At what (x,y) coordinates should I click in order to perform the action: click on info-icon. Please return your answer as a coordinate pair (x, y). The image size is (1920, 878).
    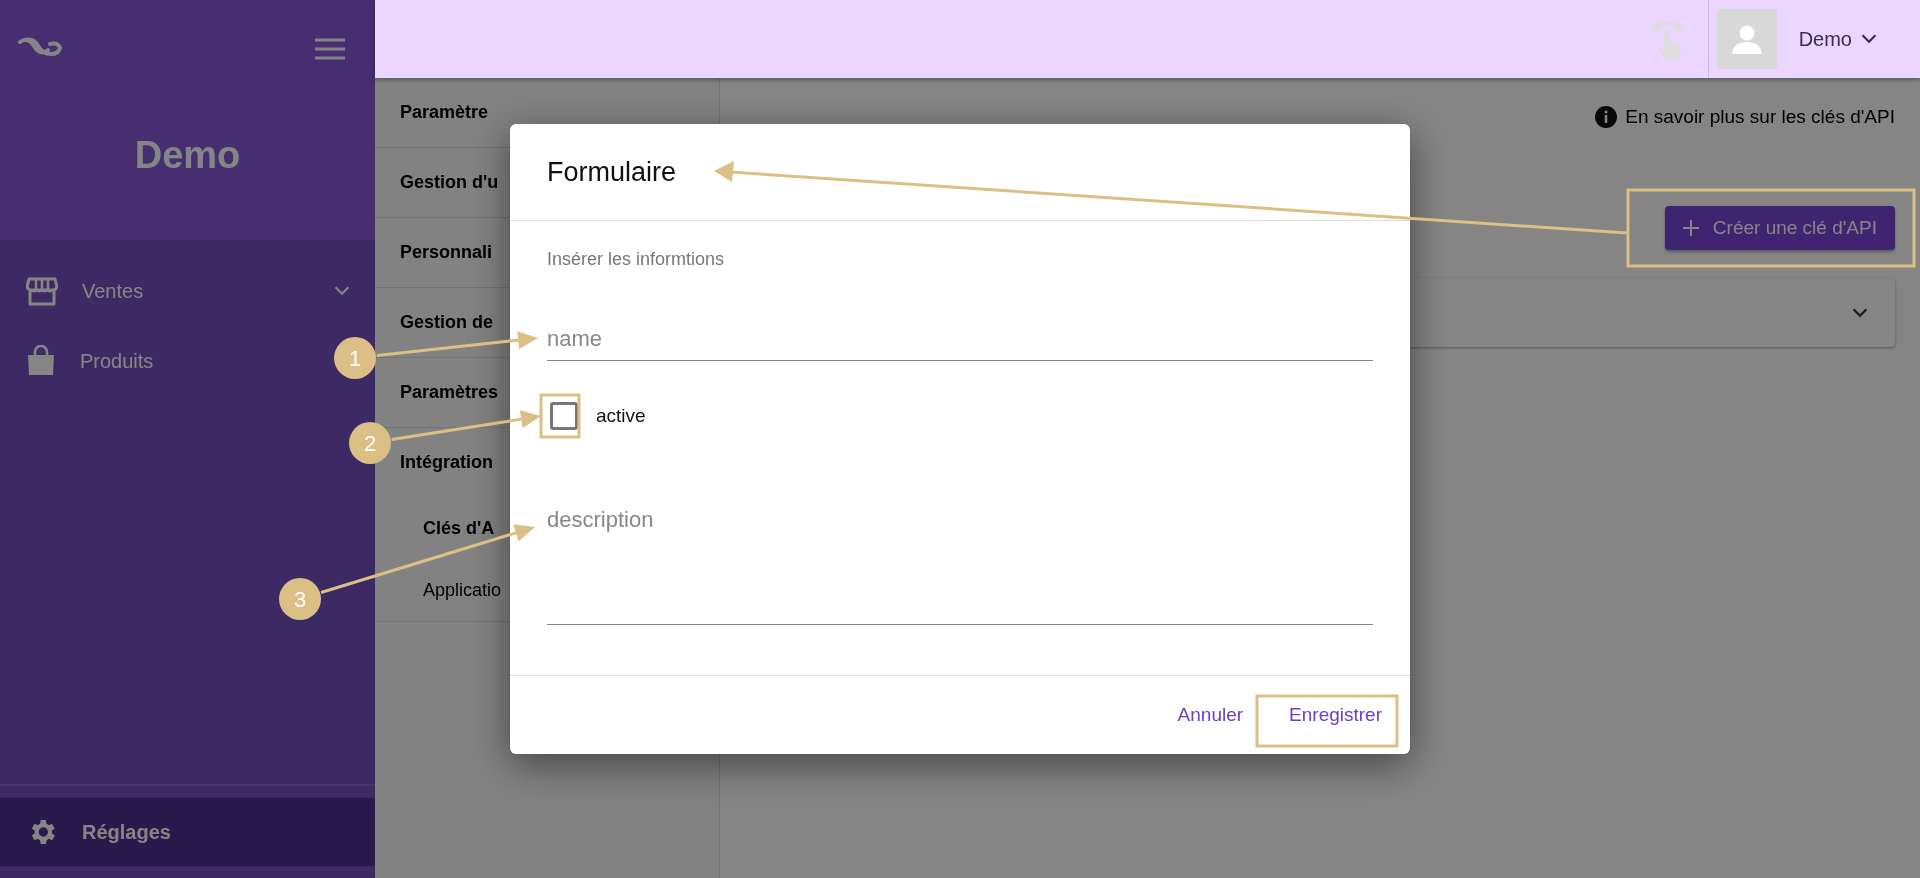
    Looking at the image, I should click on (1606, 117).